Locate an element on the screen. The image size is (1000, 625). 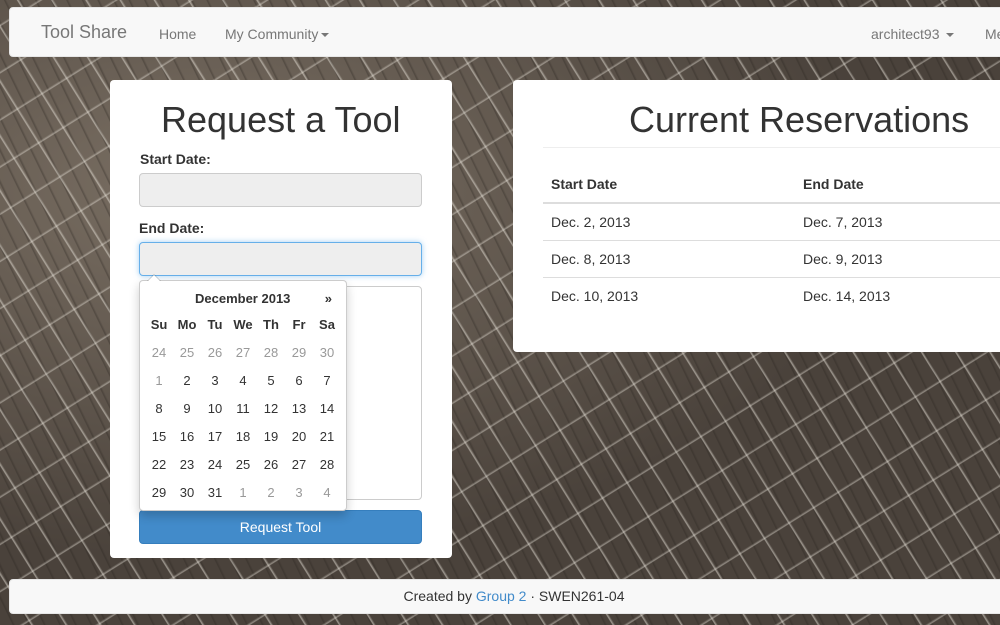
datepicker-week-row: 24 25 26 27 28 29 30 is located at coordinates (243, 357).